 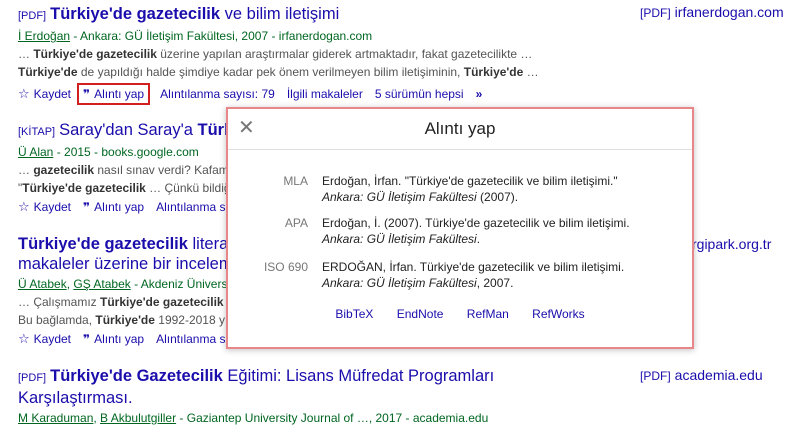 What do you see at coordinates (712, 12) in the screenshot?
I see `right-pdf-link: [PDF] irfanerdogan.com` at bounding box center [712, 12].